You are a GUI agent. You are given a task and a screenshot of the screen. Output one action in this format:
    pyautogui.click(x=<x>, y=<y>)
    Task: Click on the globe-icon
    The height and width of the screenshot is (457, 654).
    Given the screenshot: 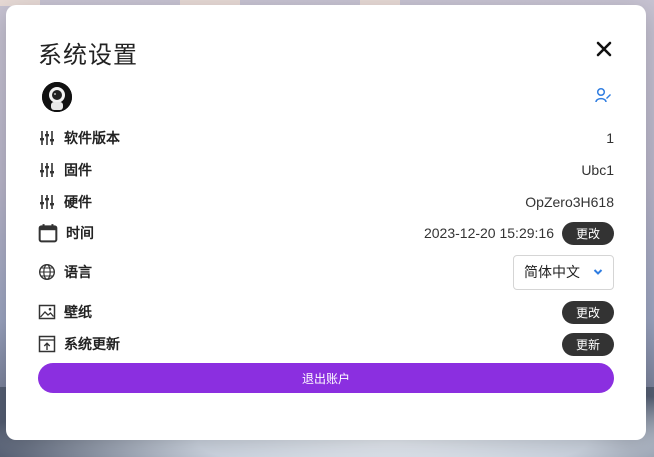 What is the action you would take?
    pyautogui.click(x=47, y=272)
    